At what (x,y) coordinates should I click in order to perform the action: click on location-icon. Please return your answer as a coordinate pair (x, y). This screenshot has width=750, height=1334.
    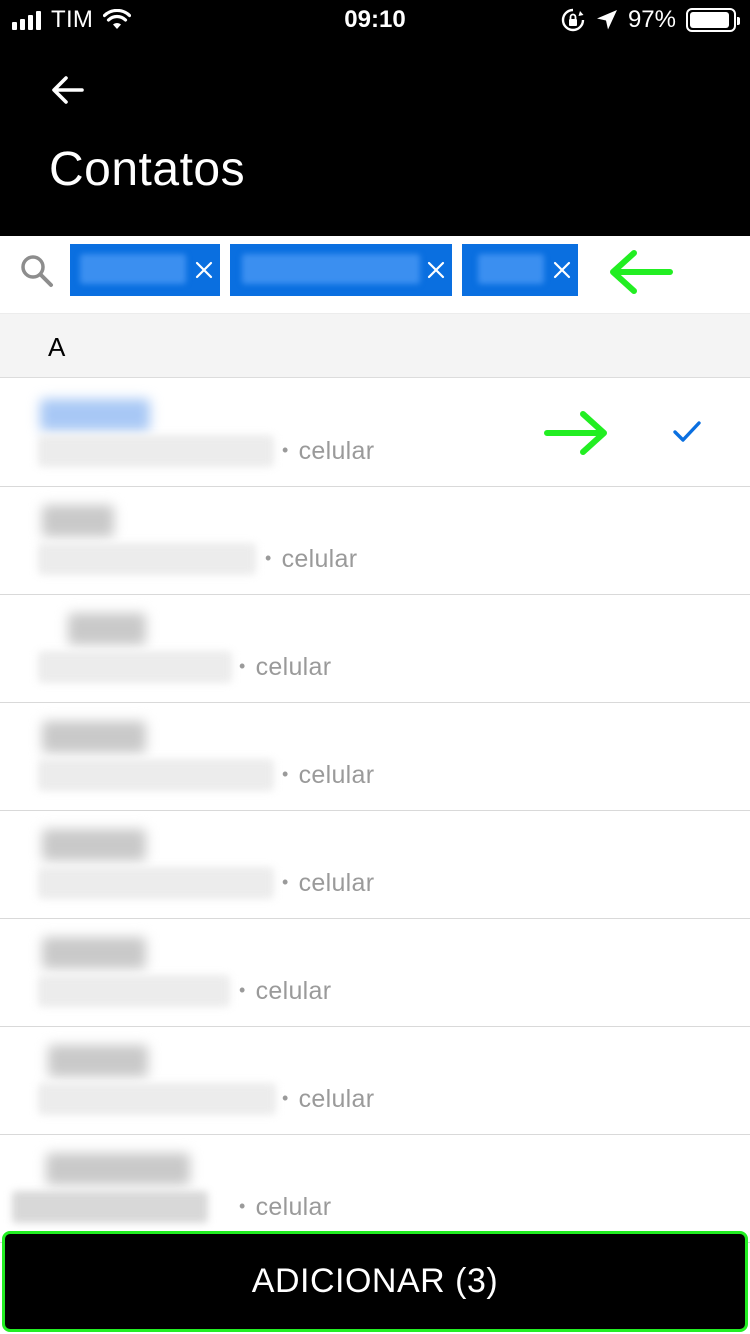
    Looking at the image, I should click on (606, 20).